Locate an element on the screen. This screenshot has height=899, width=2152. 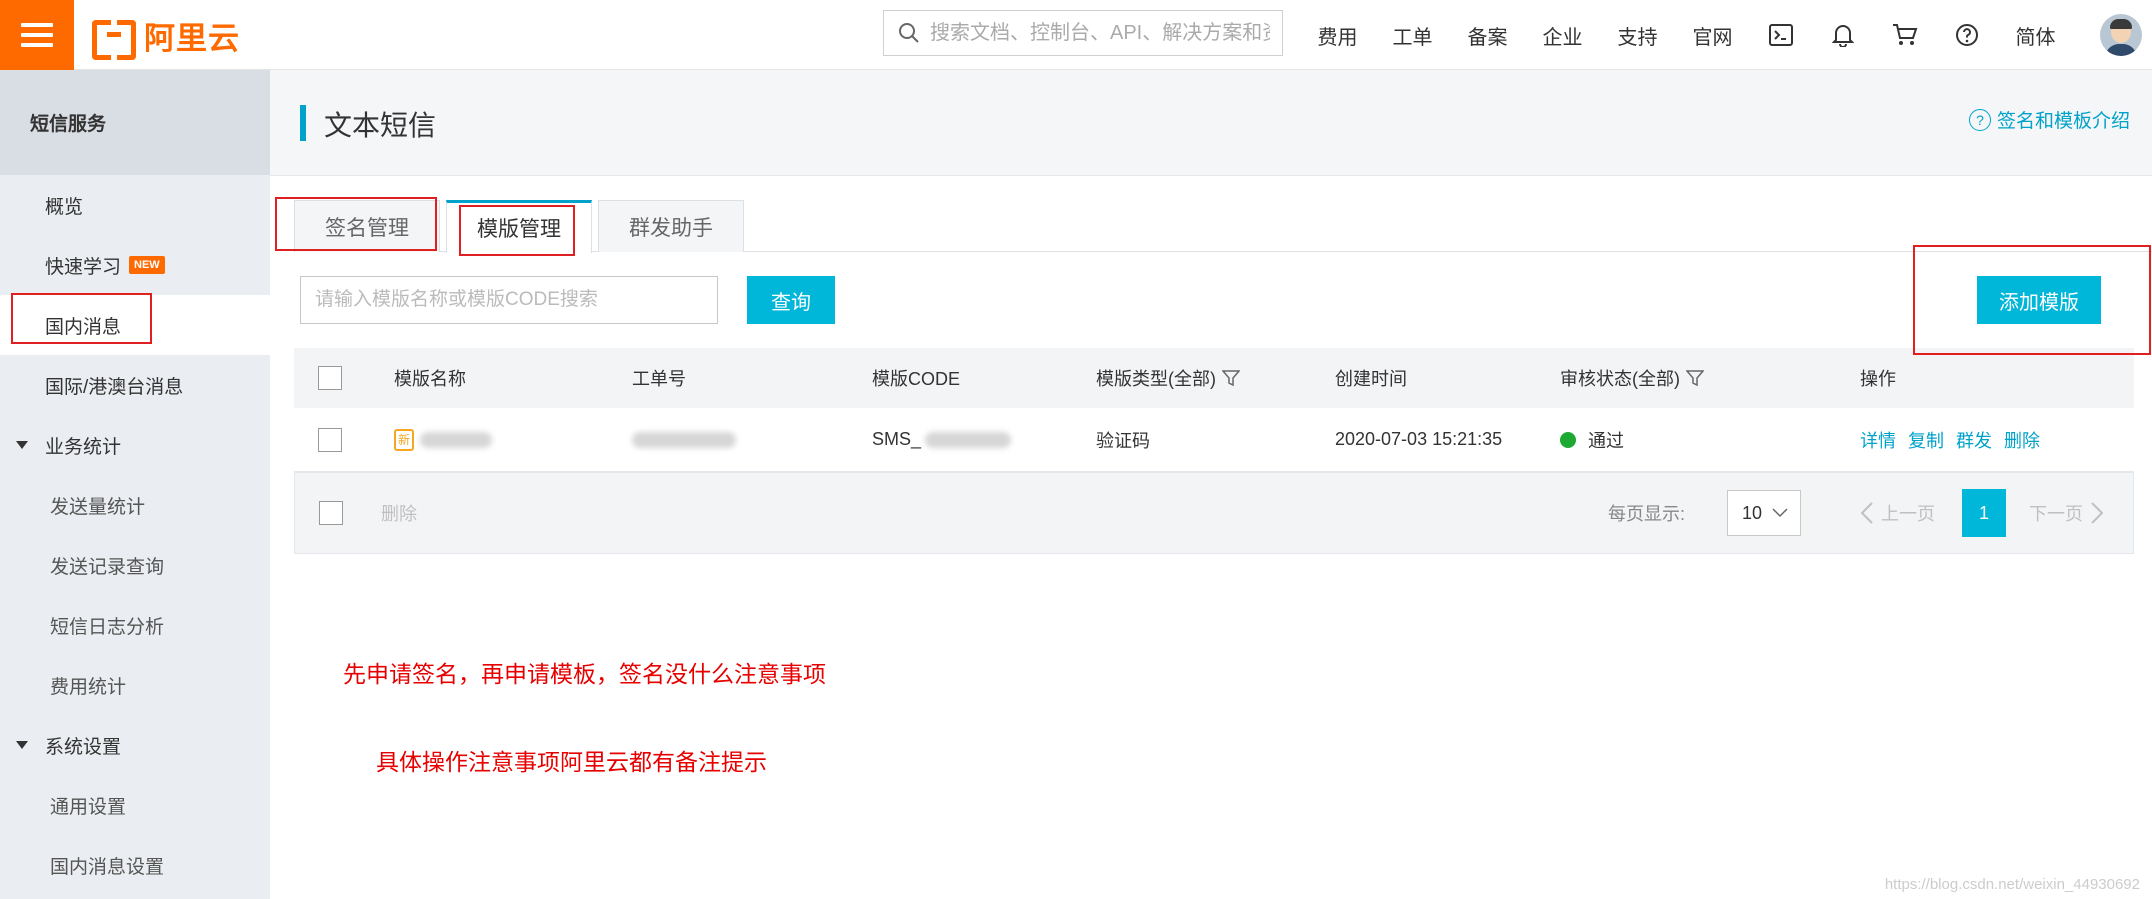
bulk-send-link: 群发 is located at coordinates (1974, 440).